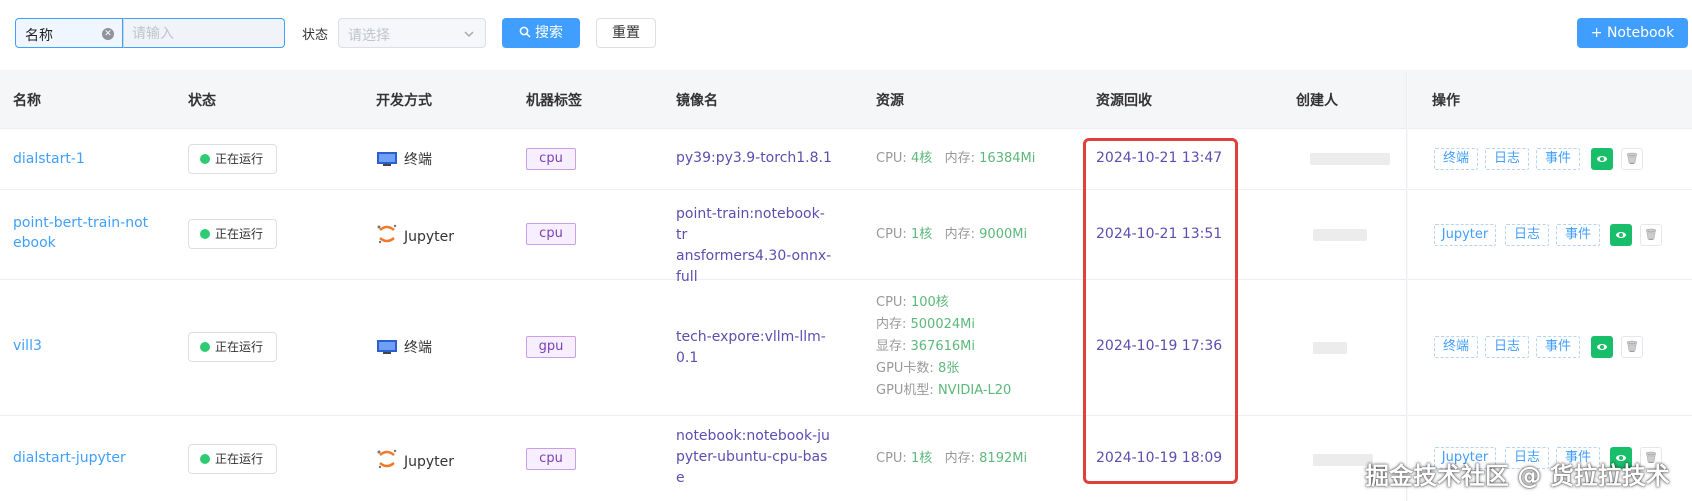  I want to click on table-header: 名称 状态 开发方式 机器标签 镜像名 资源 资源回收 创建人 操作, so click(846, 99).